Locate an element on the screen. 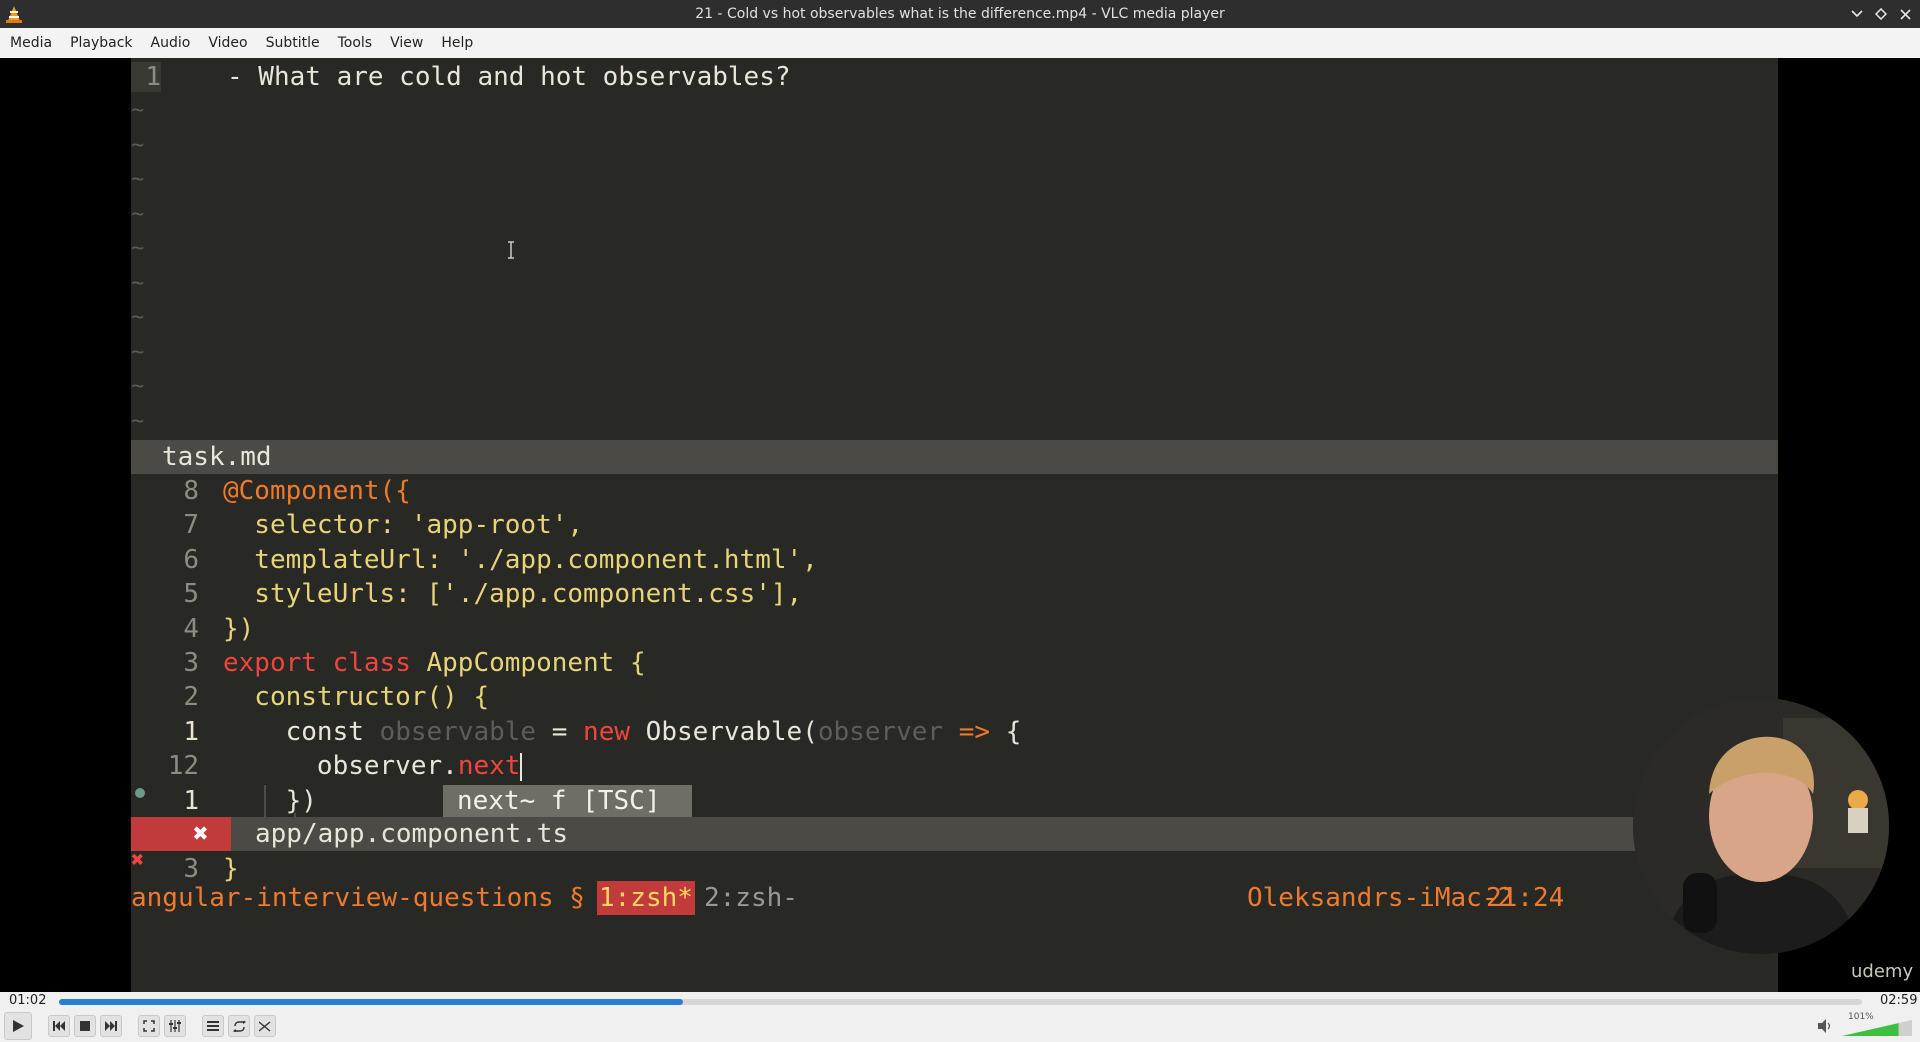 The width and height of the screenshot is (1920, 1042). line-number: 7 is located at coordinates (191, 525).